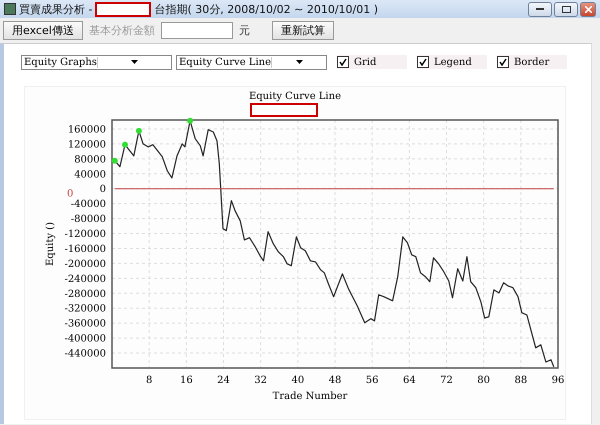 The height and width of the screenshot is (425, 600). What do you see at coordinates (55, 9) in the screenshot?
I see `window-title: 買賣成果分析 -` at bounding box center [55, 9].